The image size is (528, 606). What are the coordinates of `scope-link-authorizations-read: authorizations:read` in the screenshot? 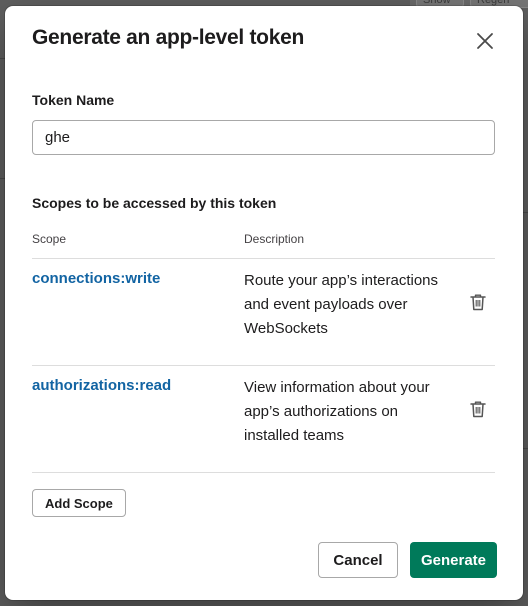 It's located at (101, 385).